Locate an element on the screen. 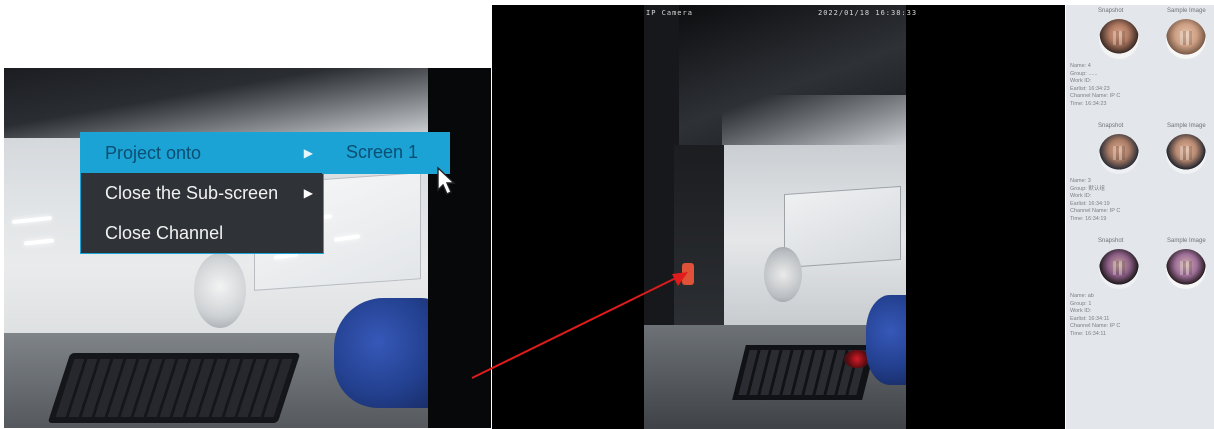 This screenshot has height=429, width=1214. menu-item-label: Project onto is located at coordinates (153, 153).